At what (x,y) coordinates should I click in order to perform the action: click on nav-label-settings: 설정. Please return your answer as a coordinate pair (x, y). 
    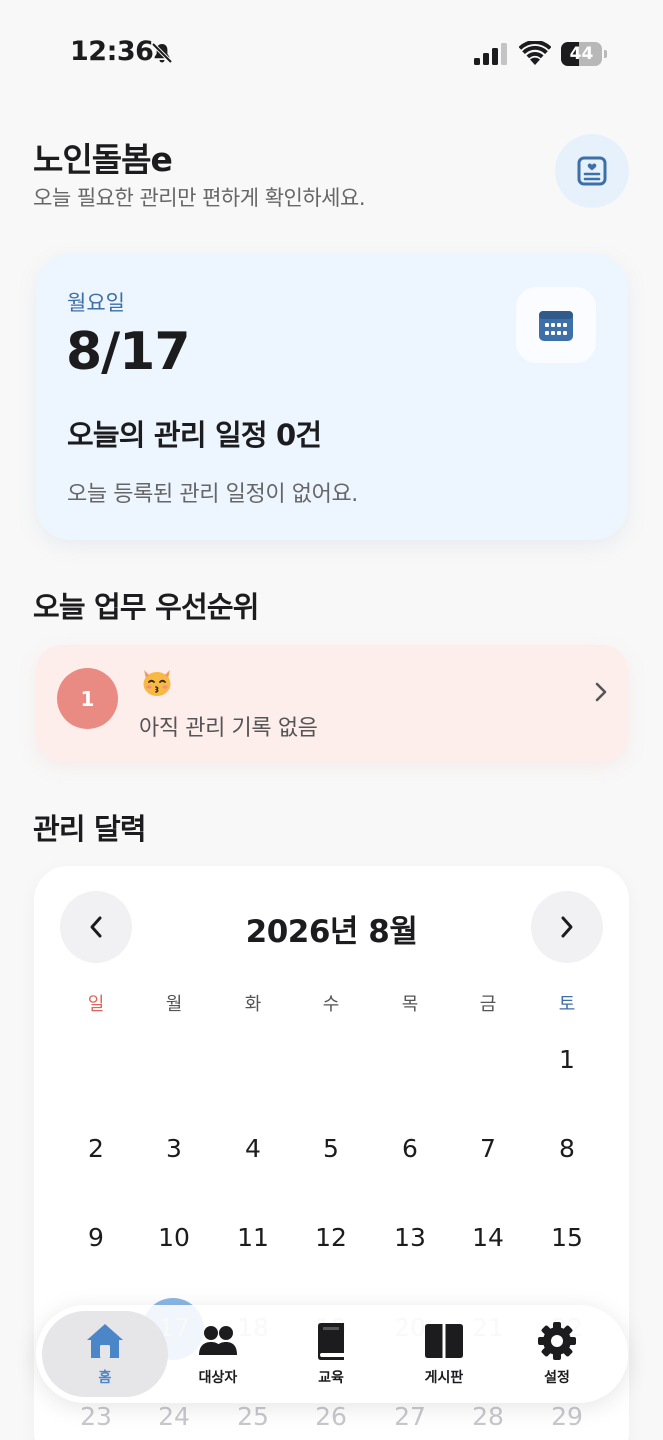
    Looking at the image, I should click on (557, 1378).